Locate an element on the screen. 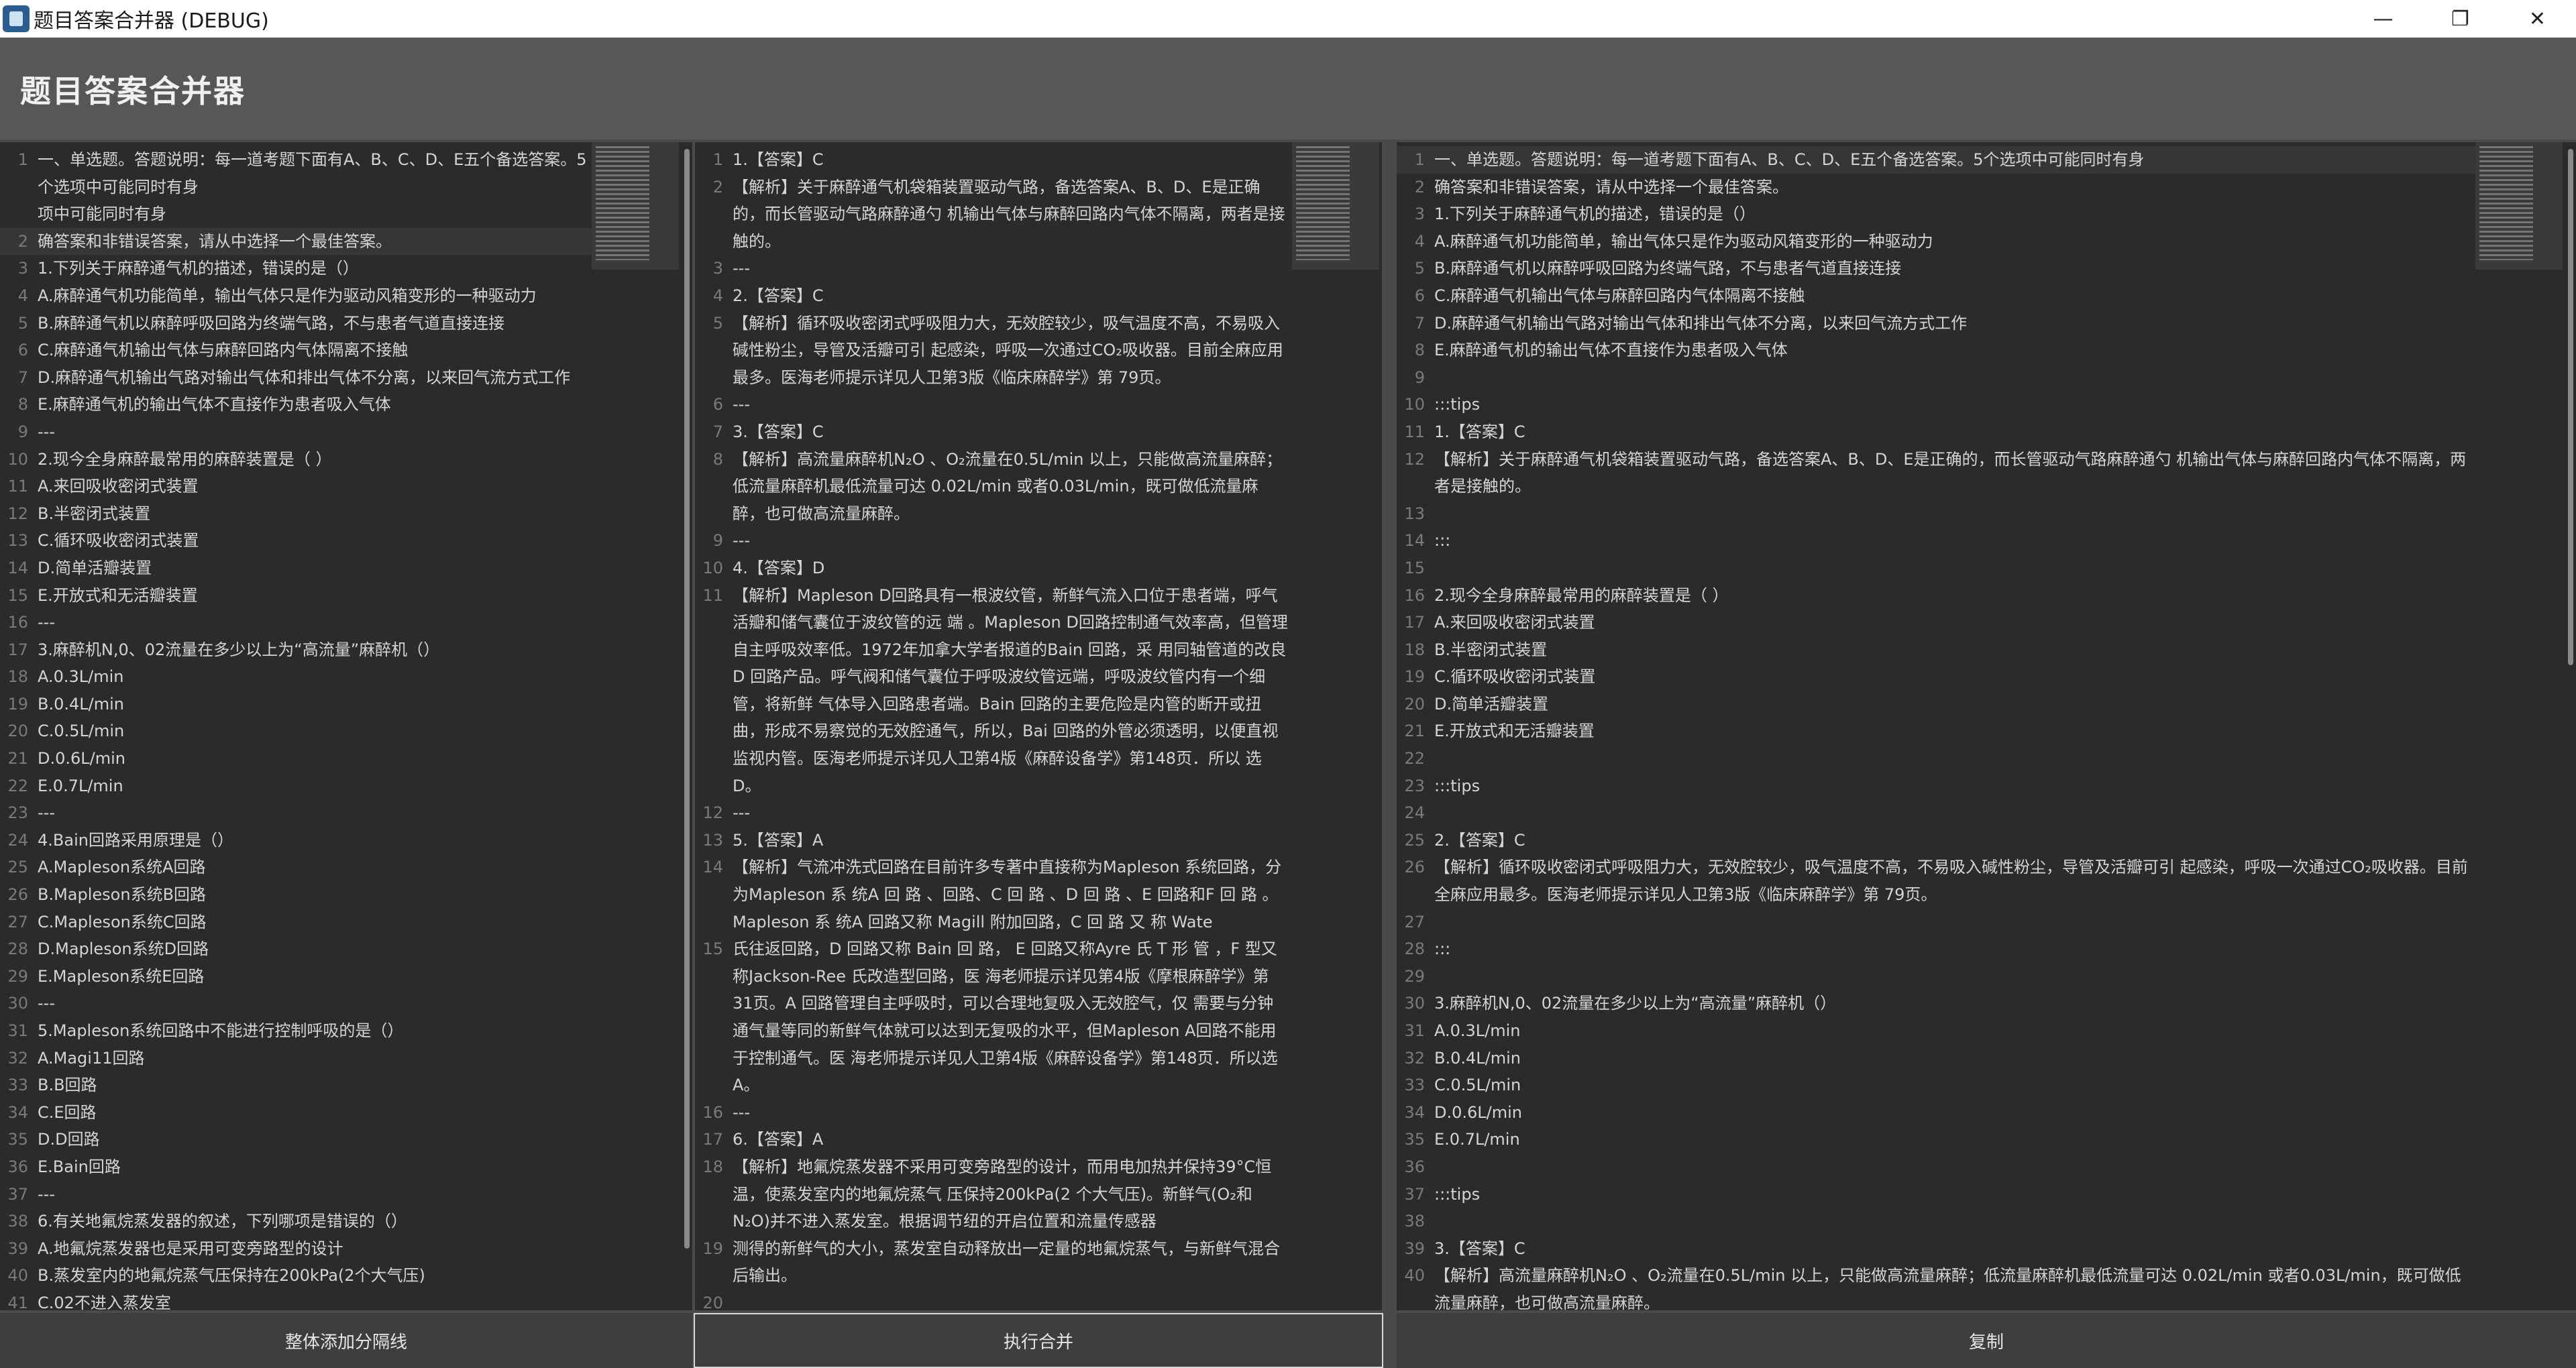 The height and width of the screenshot is (1368, 2576). line-number: 14 is located at coordinates (712, 867).